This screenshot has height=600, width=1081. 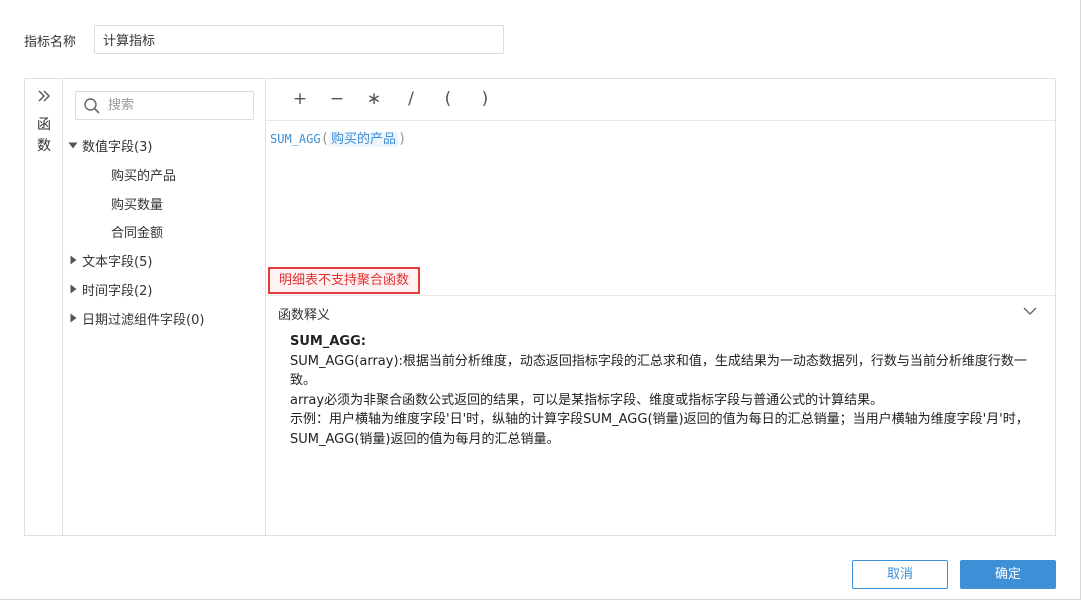 What do you see at coordinates (164, 145) in the screenshot?
I see `tree-group-numeric: 数值字段(3)` at bounding box center [164, 145].